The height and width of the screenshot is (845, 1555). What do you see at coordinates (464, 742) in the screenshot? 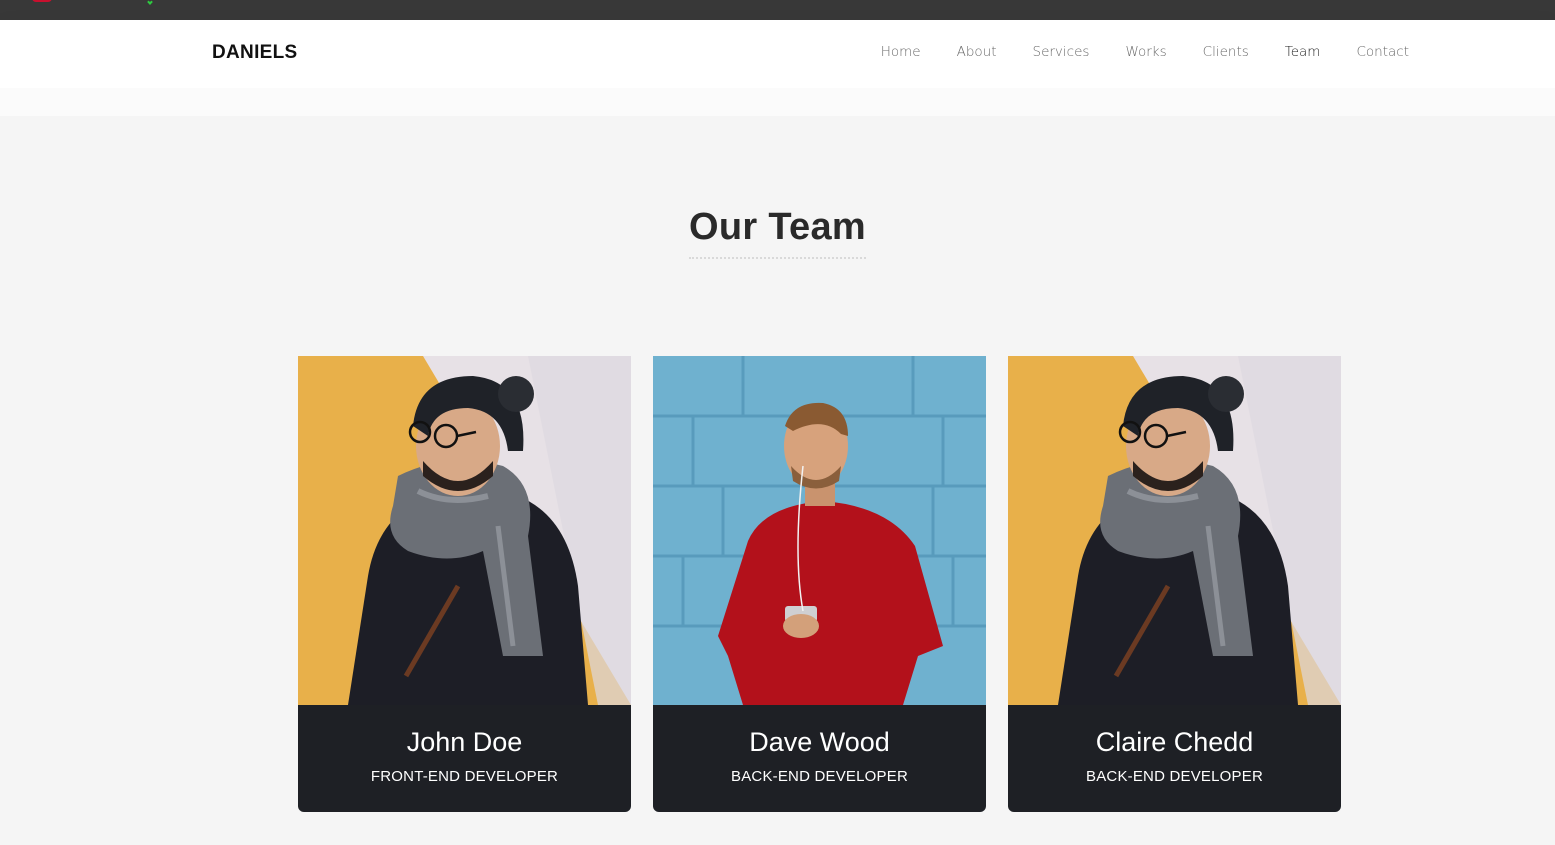
I see `member-name: John Doe` at bounding box center [464, 742].